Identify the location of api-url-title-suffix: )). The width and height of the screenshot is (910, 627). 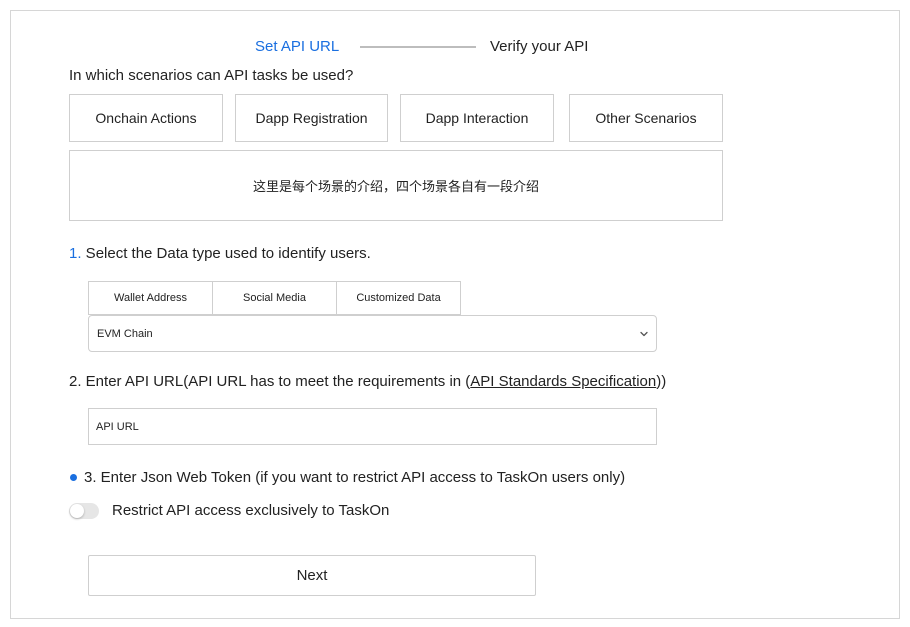
(661, 381).